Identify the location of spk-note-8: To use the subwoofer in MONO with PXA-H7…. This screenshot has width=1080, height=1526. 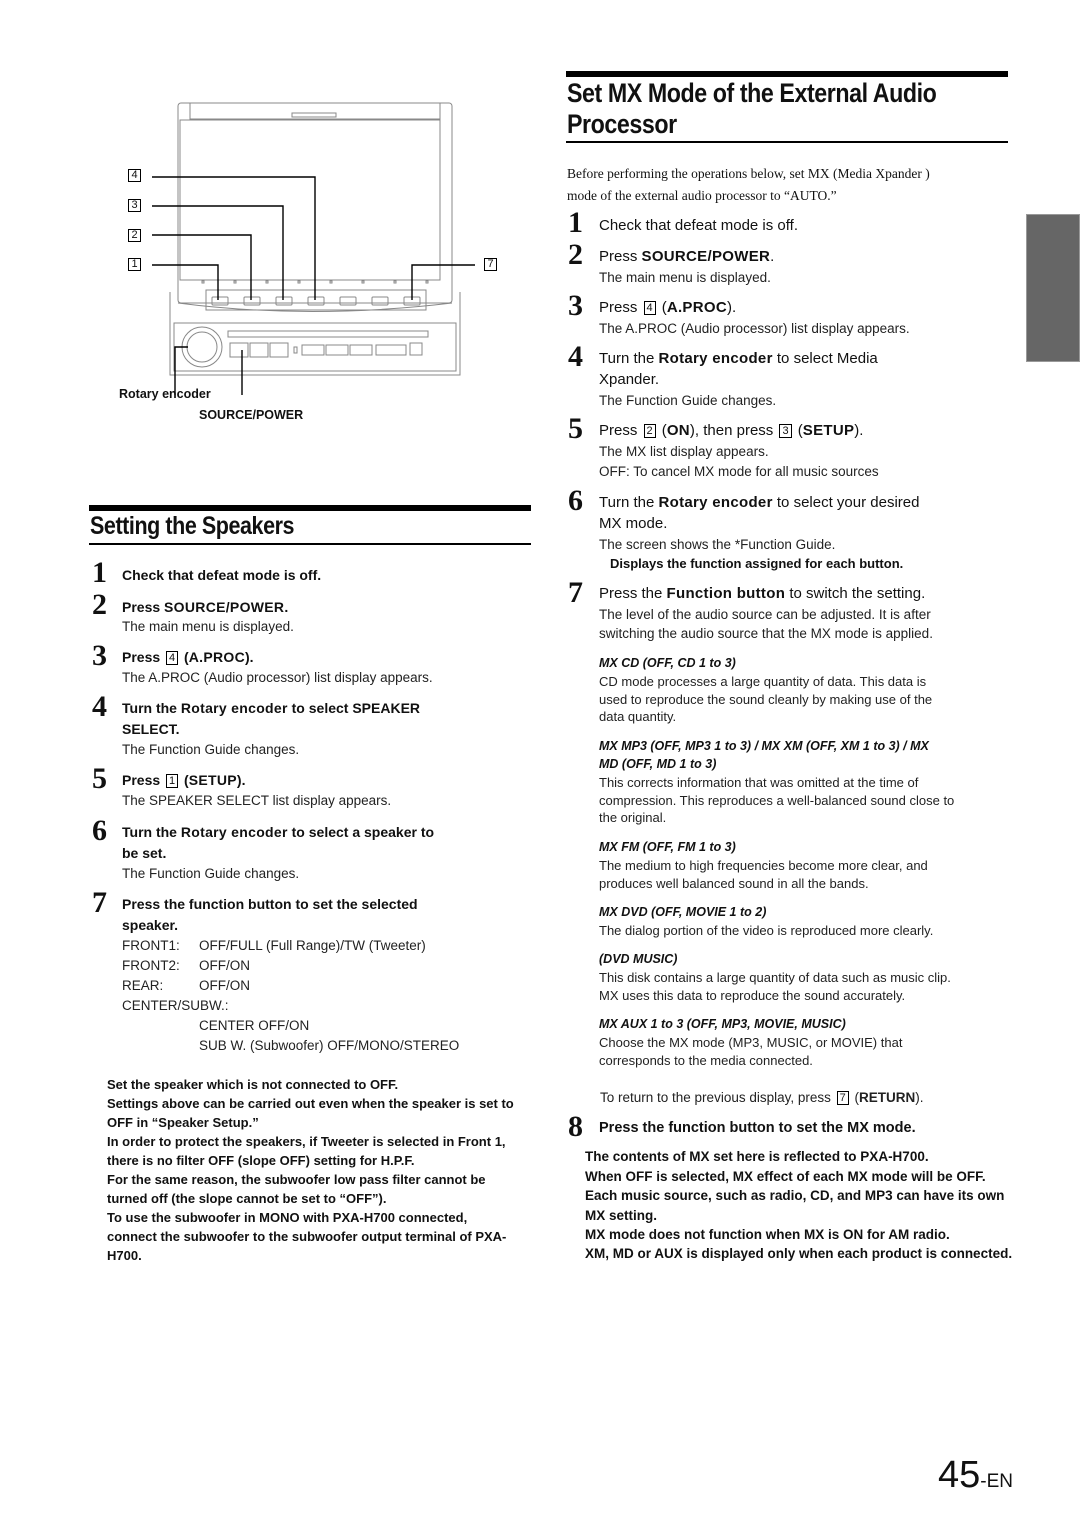
(287, 1217).